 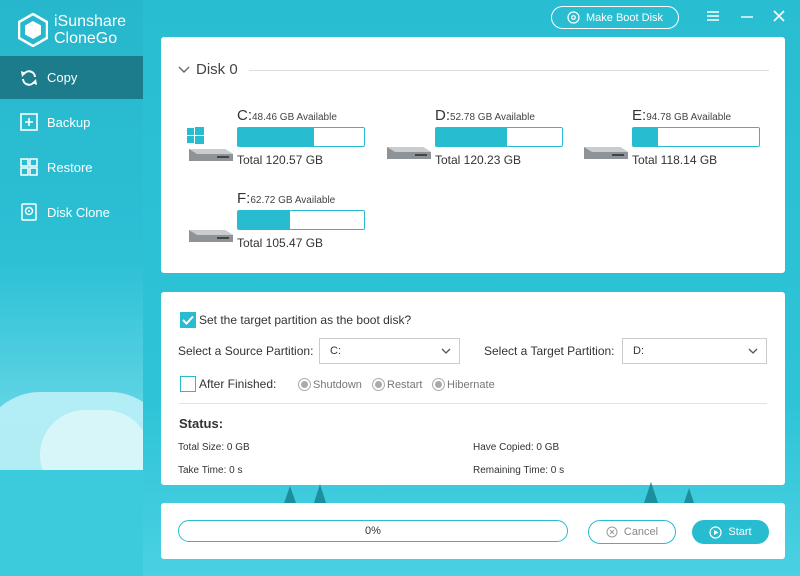 What do you see at coordinates (29, 167) in the screenshot?
I see `restore-icon` at bounding box center [29, 167].